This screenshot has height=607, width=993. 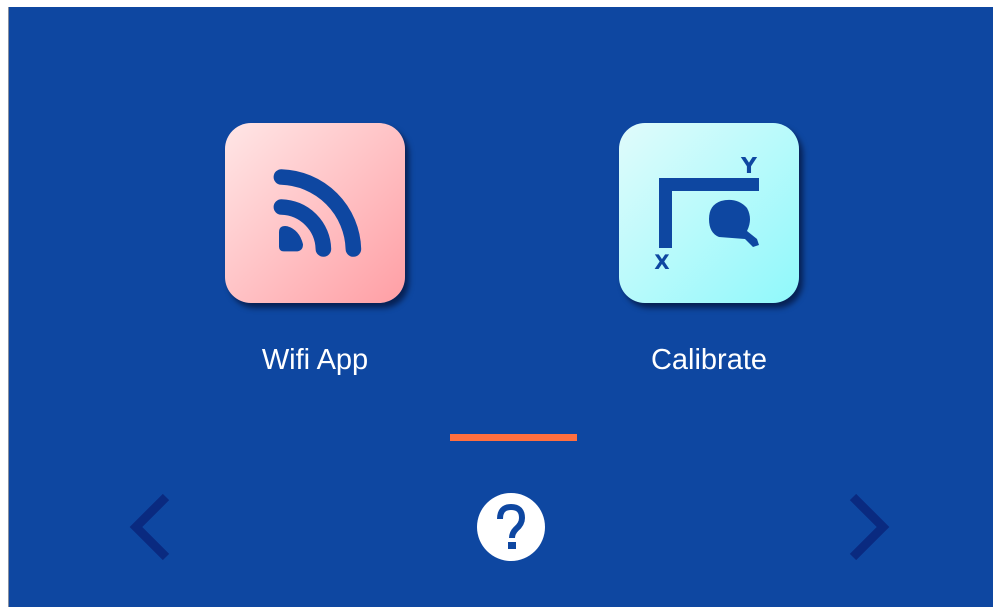 I want to click on app-label: Calibrate, so click(x=709, y=360).